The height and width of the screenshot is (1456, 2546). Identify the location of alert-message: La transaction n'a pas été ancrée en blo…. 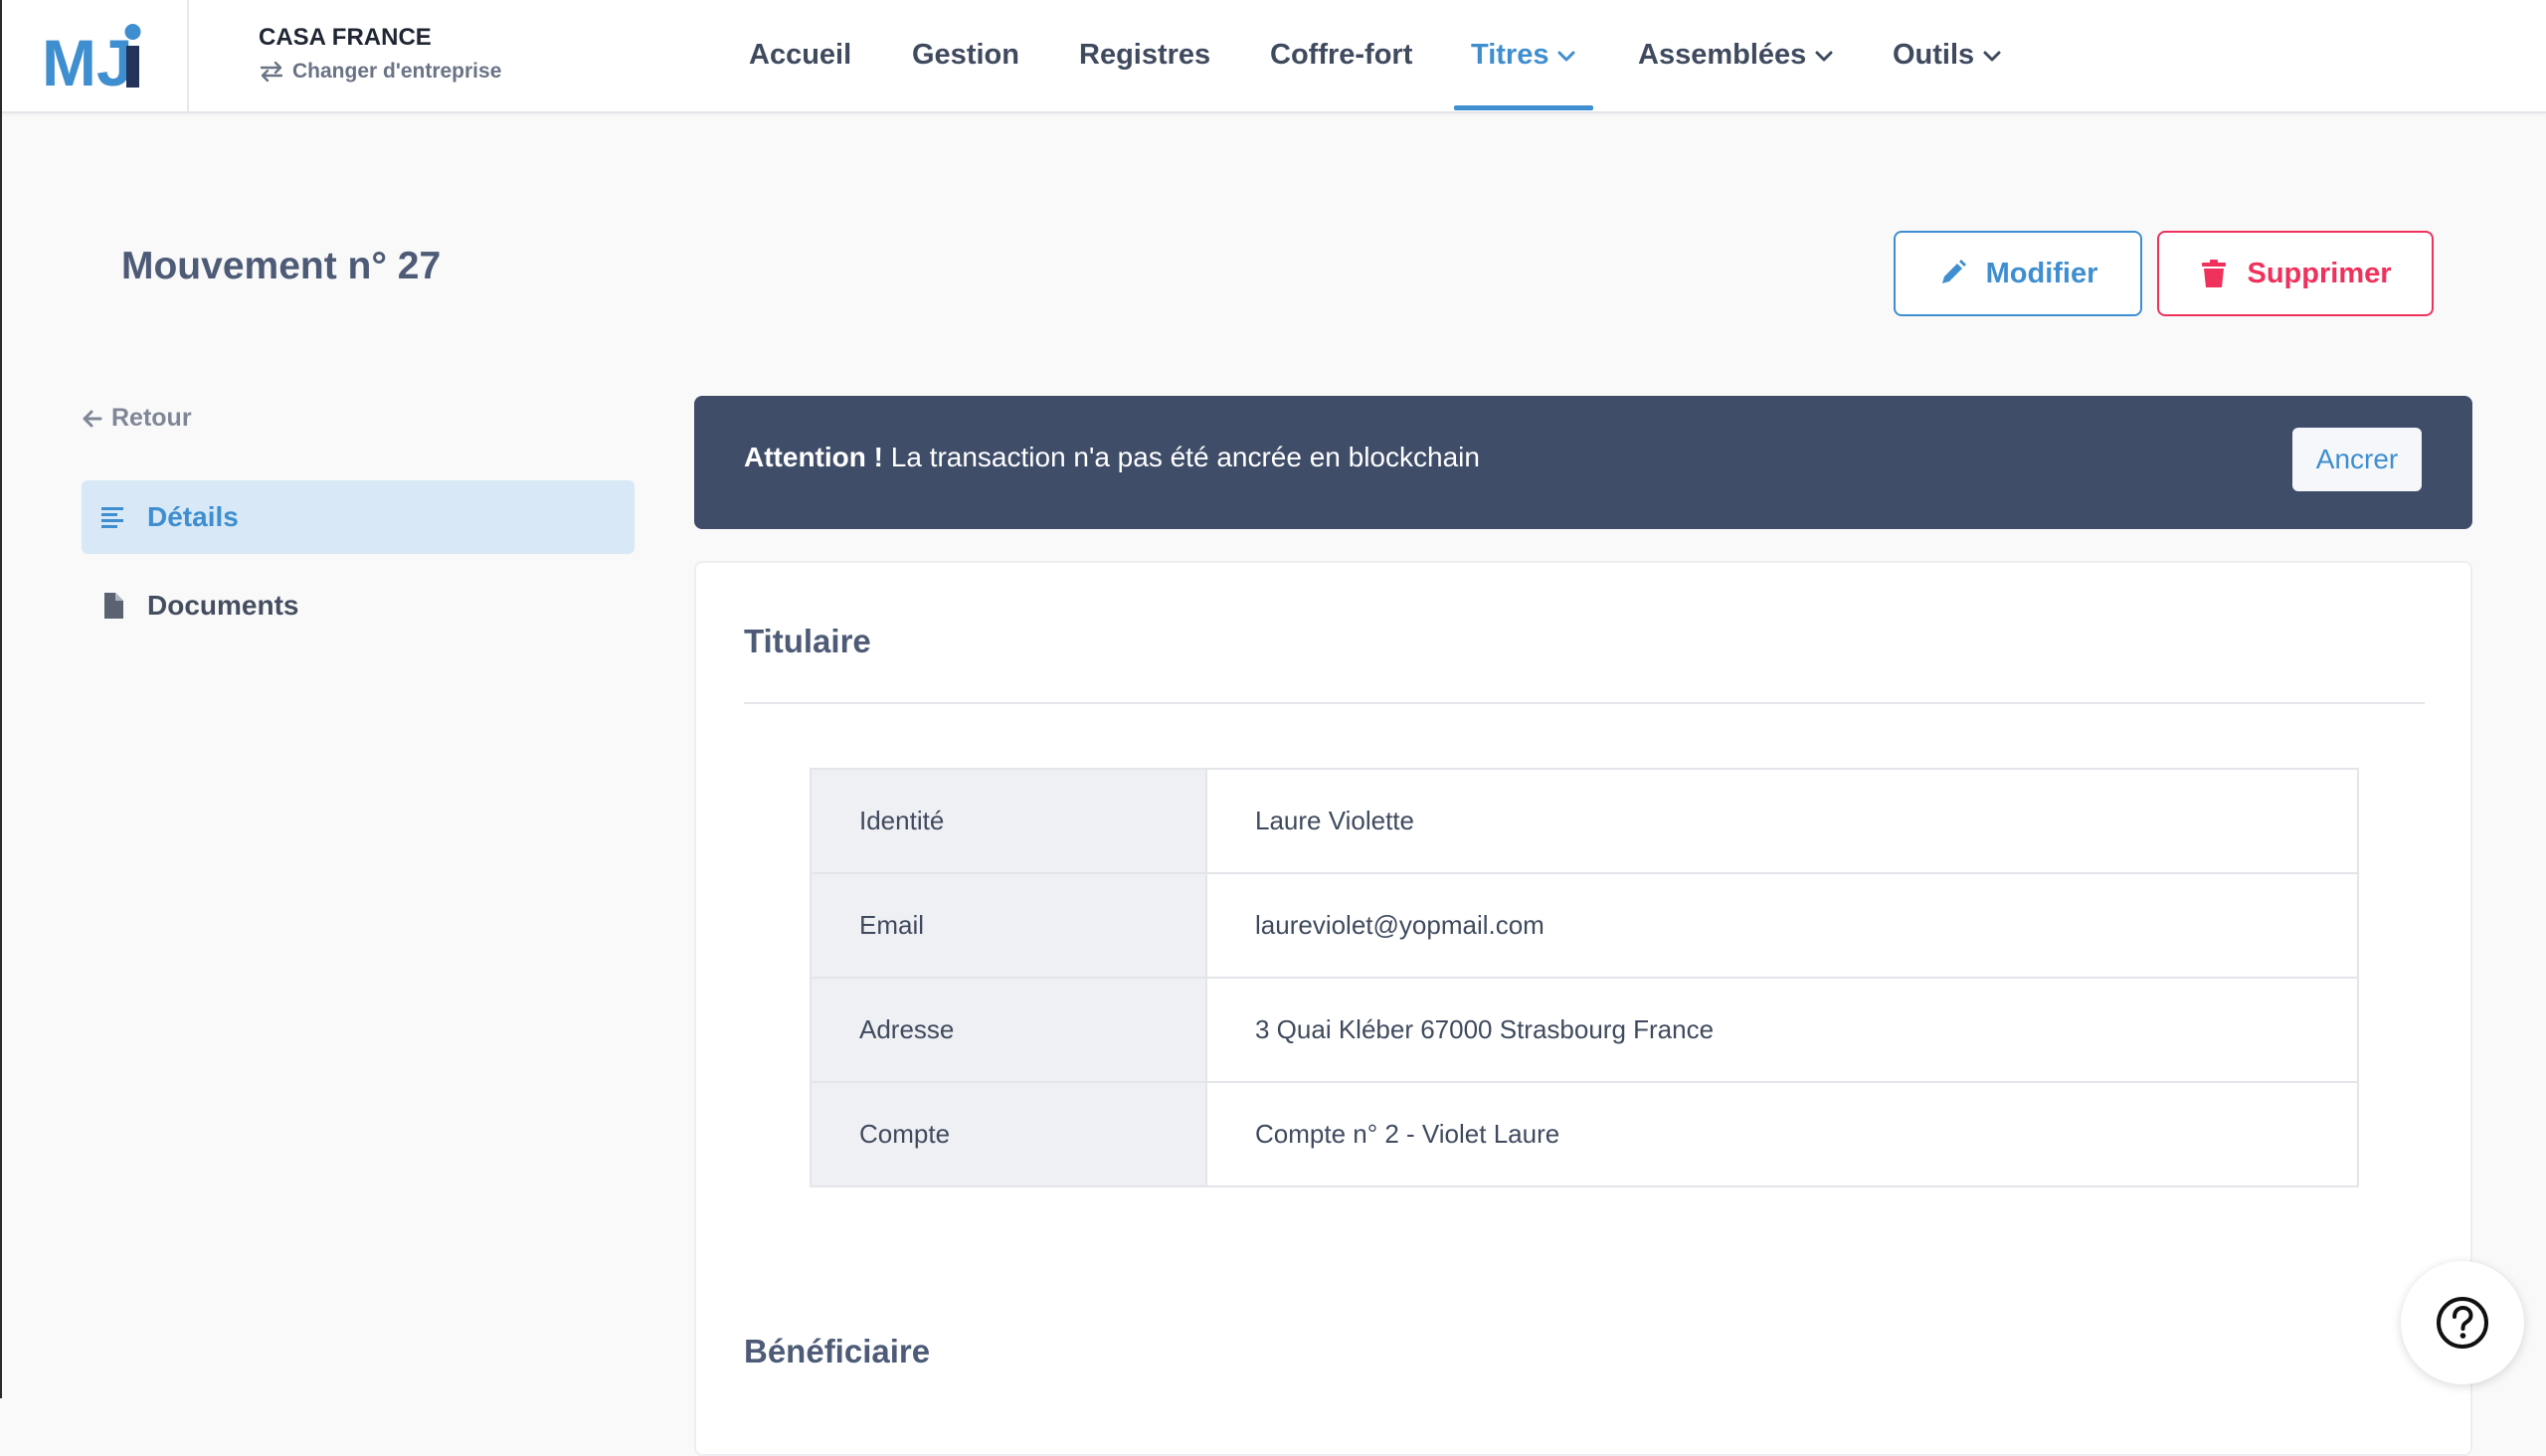
(1181, 457).